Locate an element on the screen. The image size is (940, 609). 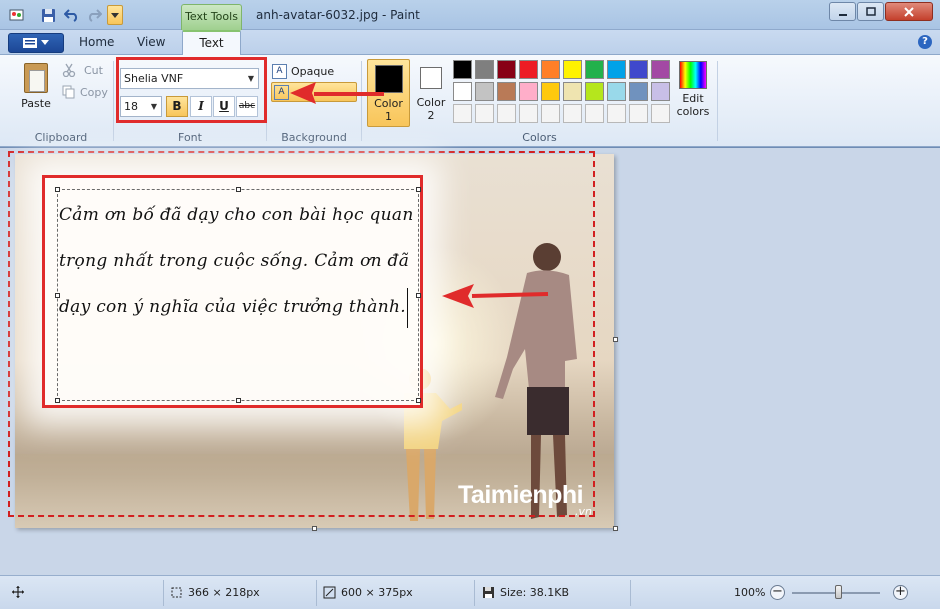
zoom-in-button: + is located at coordinates (900, 592).